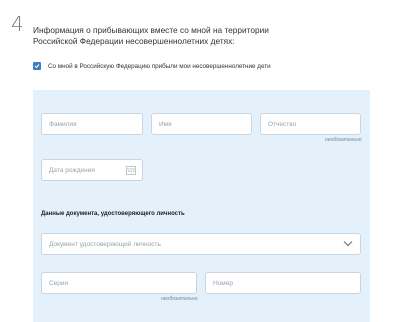 This screenshot has height=322, width=397. What do you see at coordinates (165, 124) in the screenshot?
I see `name-placeholder: Имя` at bounding box center [165, 124].